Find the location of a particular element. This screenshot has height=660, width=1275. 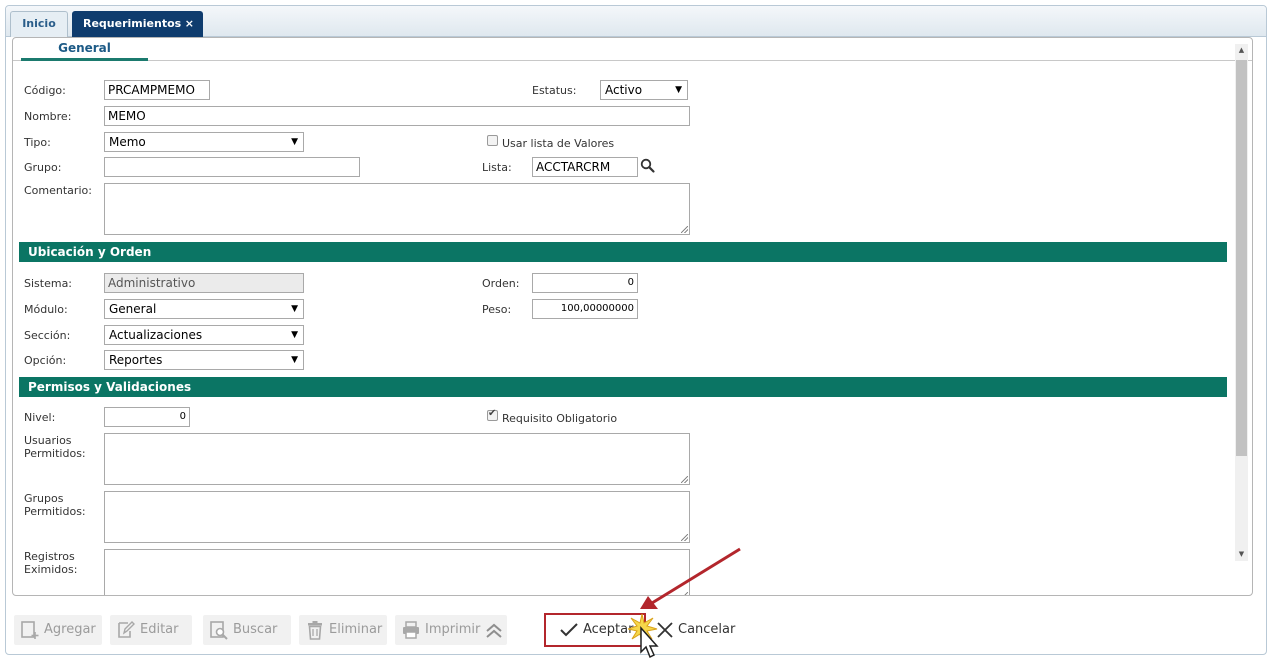

eliminar-button: Eliminar is located at coordinates (343, 630).